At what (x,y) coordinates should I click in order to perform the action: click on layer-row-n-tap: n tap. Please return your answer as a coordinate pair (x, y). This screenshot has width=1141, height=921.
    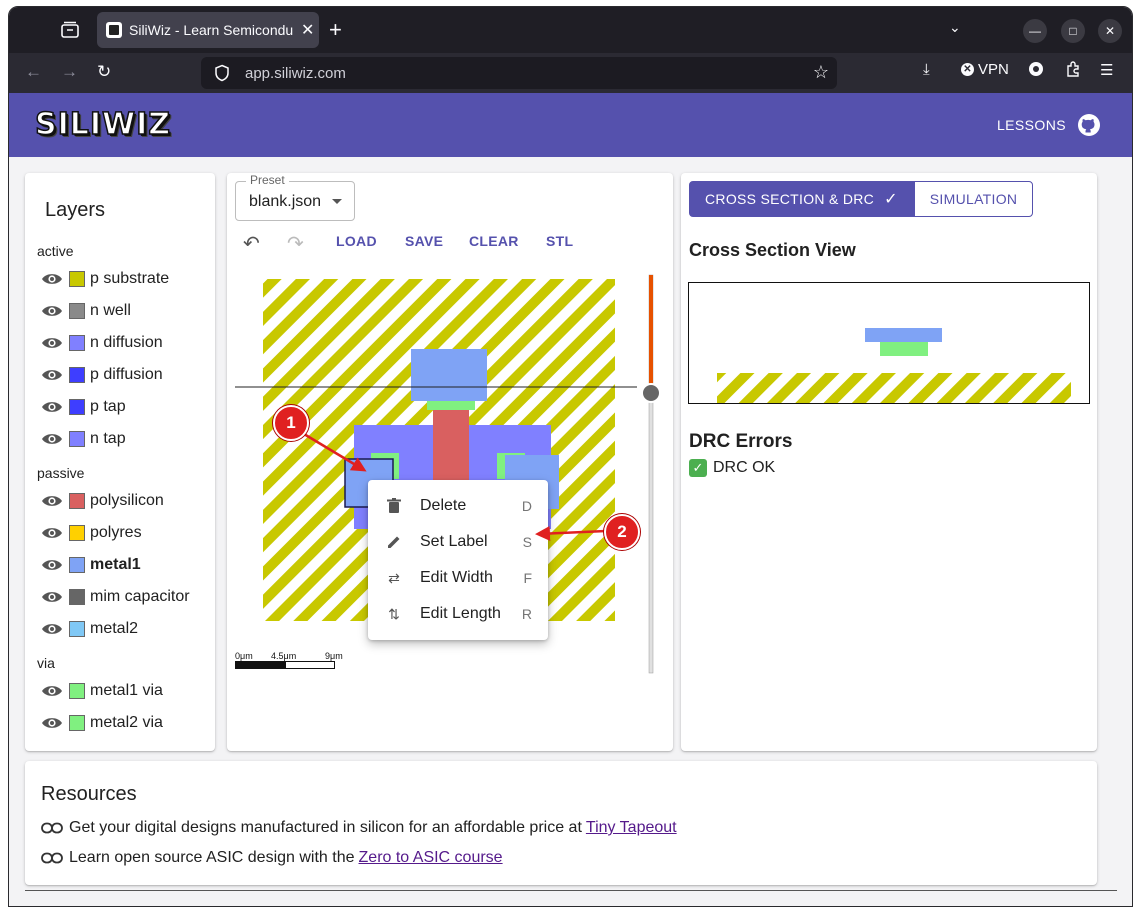
    Looking at the image, I should click on (83, 439).